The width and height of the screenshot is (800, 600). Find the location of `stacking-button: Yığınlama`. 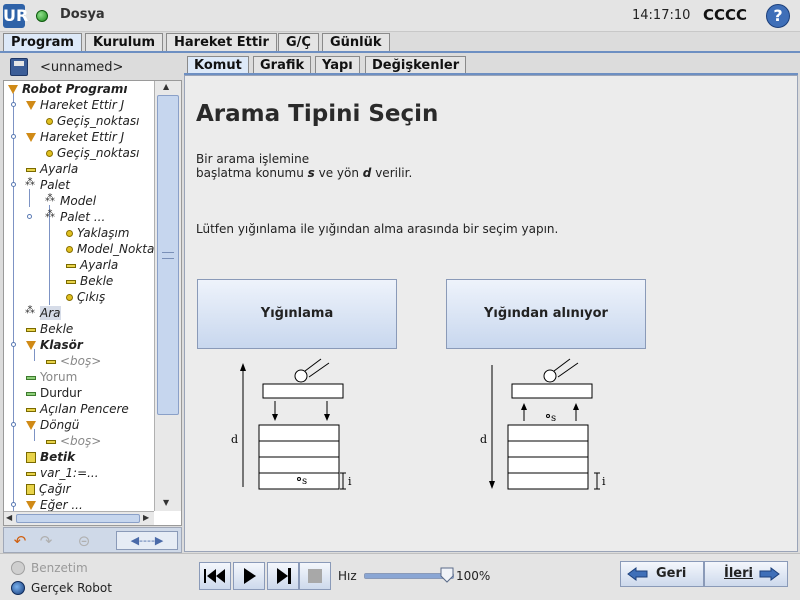

stacking-button: Yığınlama is located at coordinates (297, 314).